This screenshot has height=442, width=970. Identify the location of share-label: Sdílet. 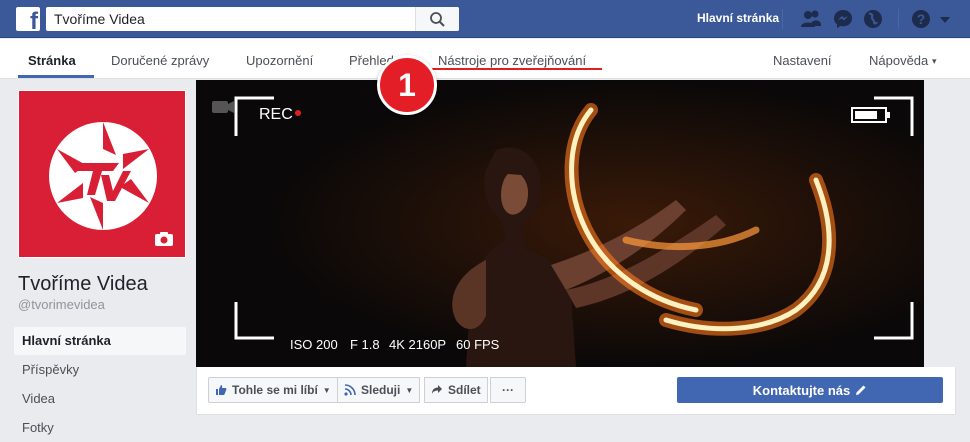
(464, 390).